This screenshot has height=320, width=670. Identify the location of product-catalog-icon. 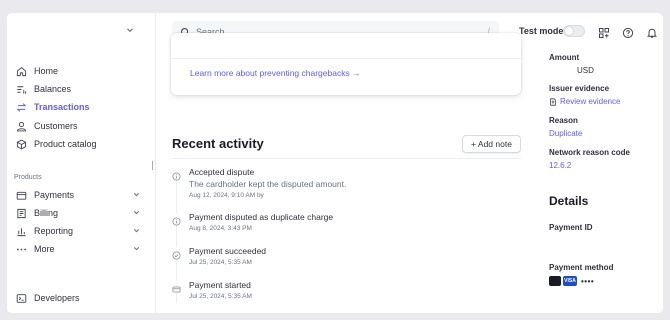
(21, 144).